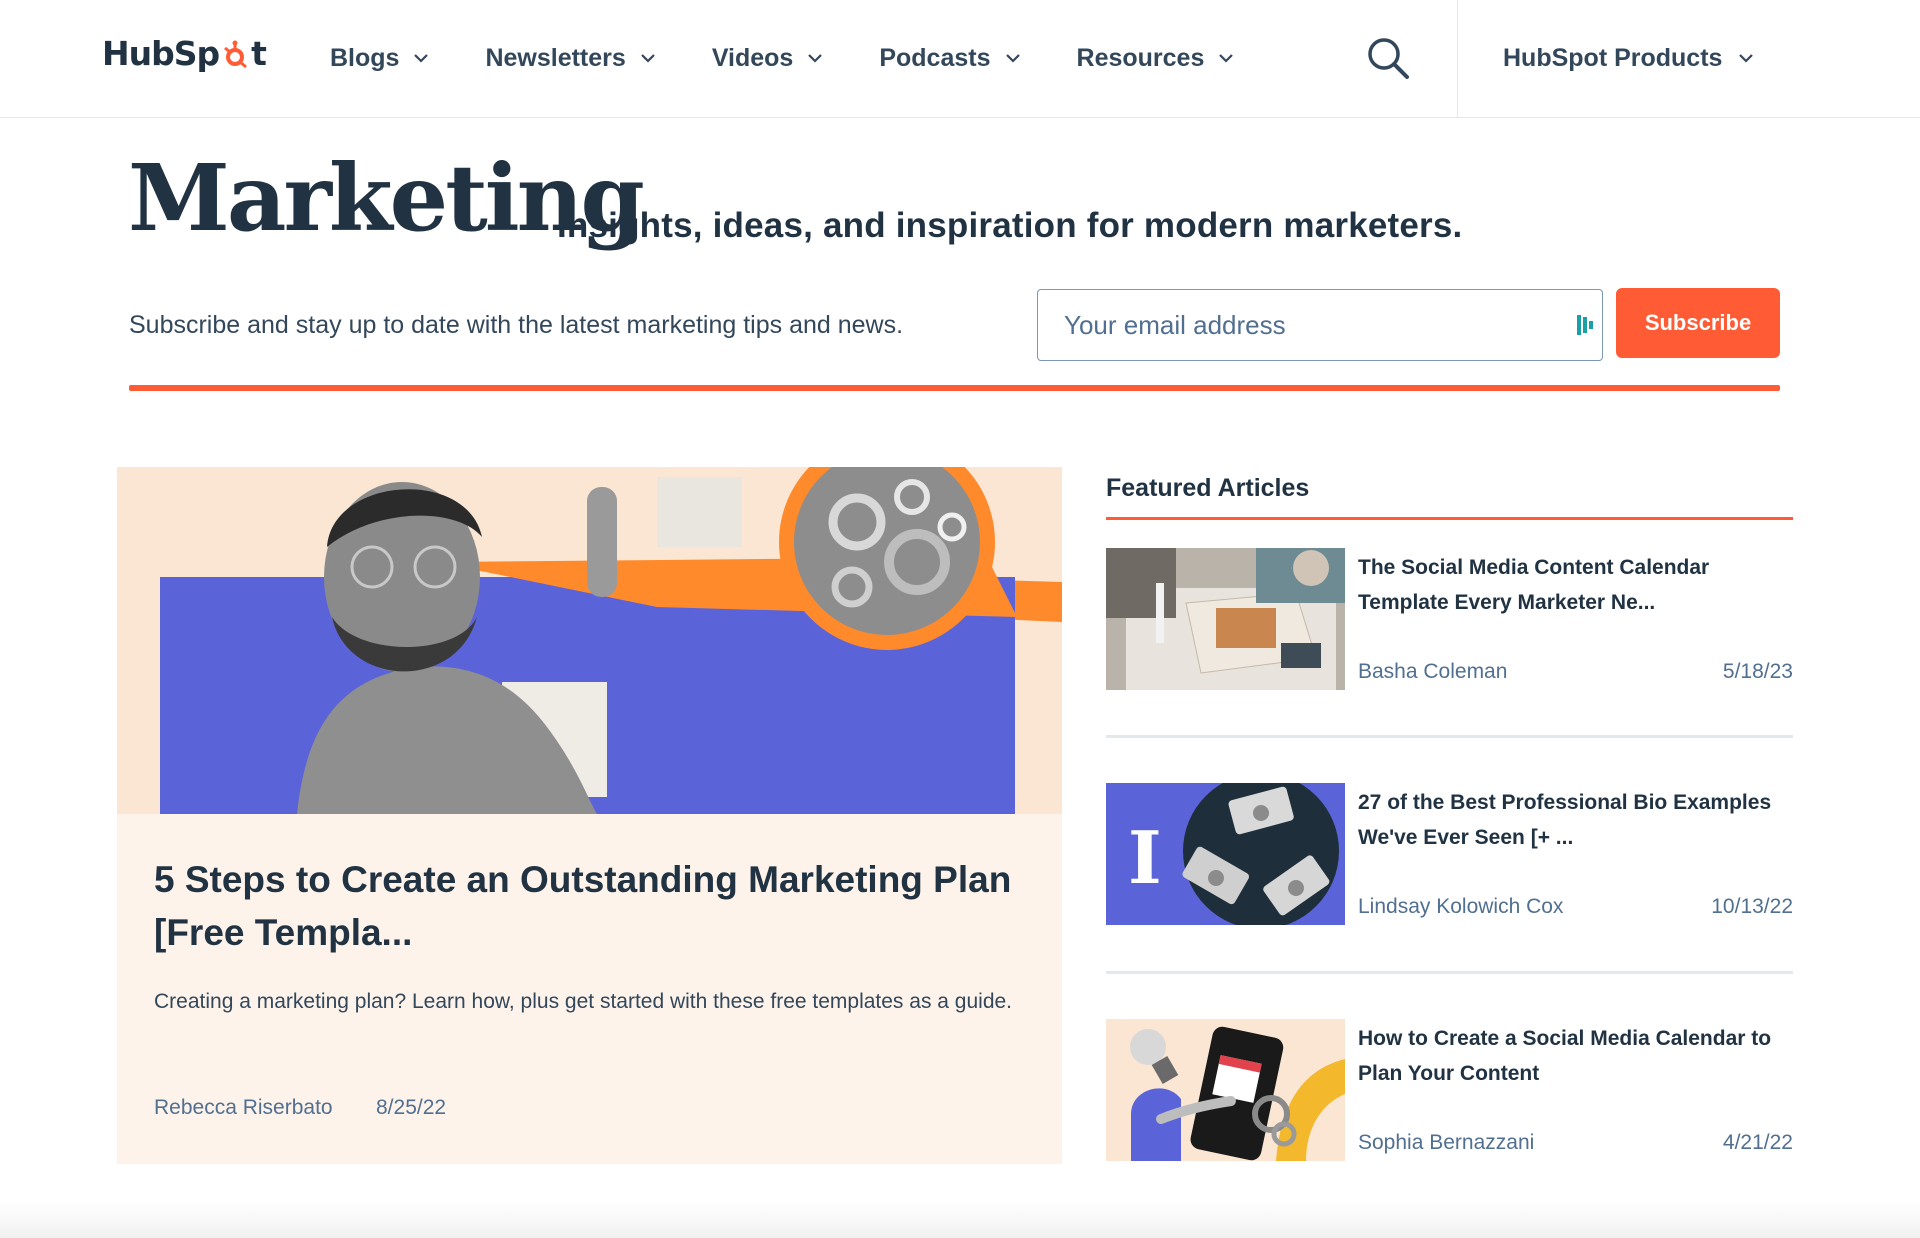 Image resolution: width=1920 pixels, height=1238 pixels. What do you see at coordinates (235, 54) in the screenshot?
I see `sprocket-icon` at bounding box center [235, 54].